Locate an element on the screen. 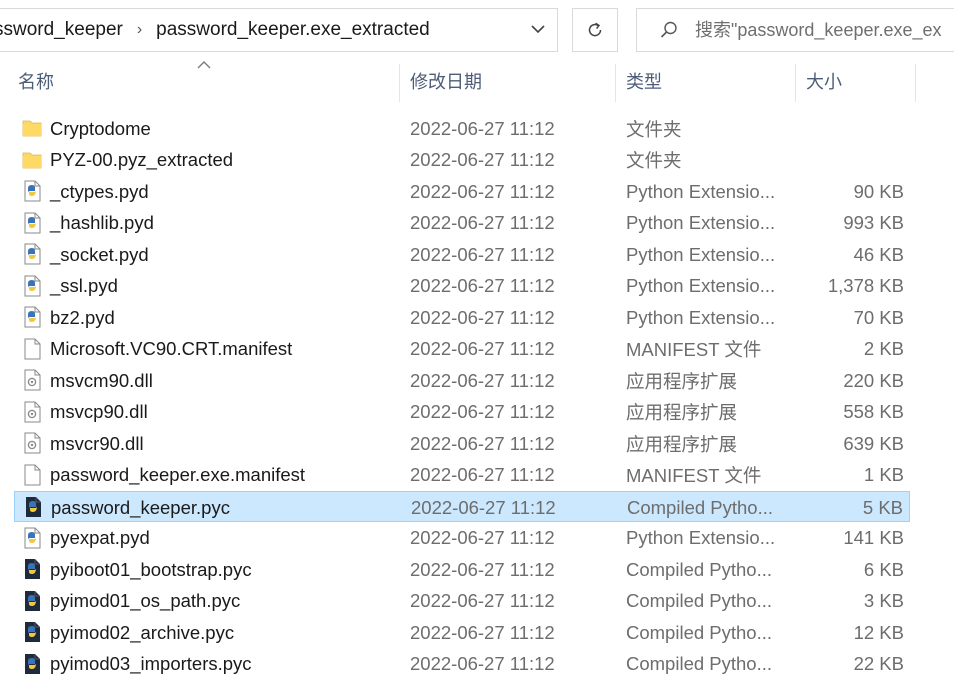 The width and height of the screenshot is (954, 688). file-size: 639 KB is located at coordinates (873, 443).